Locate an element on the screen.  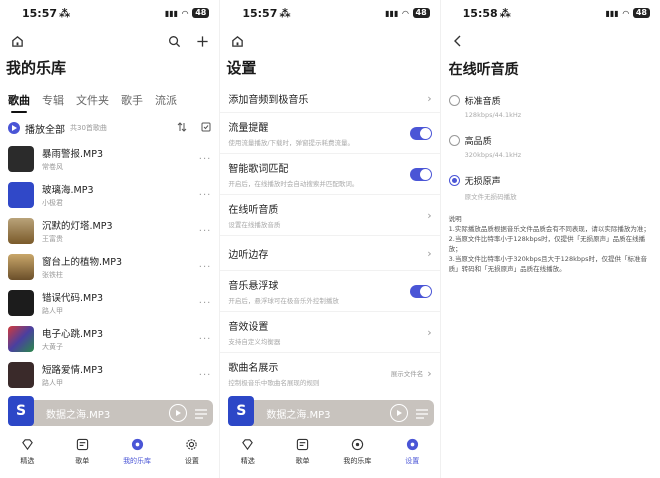
list-item: 玻璃海.MP3 小极君 ··· is located at coordinates (109, 195).